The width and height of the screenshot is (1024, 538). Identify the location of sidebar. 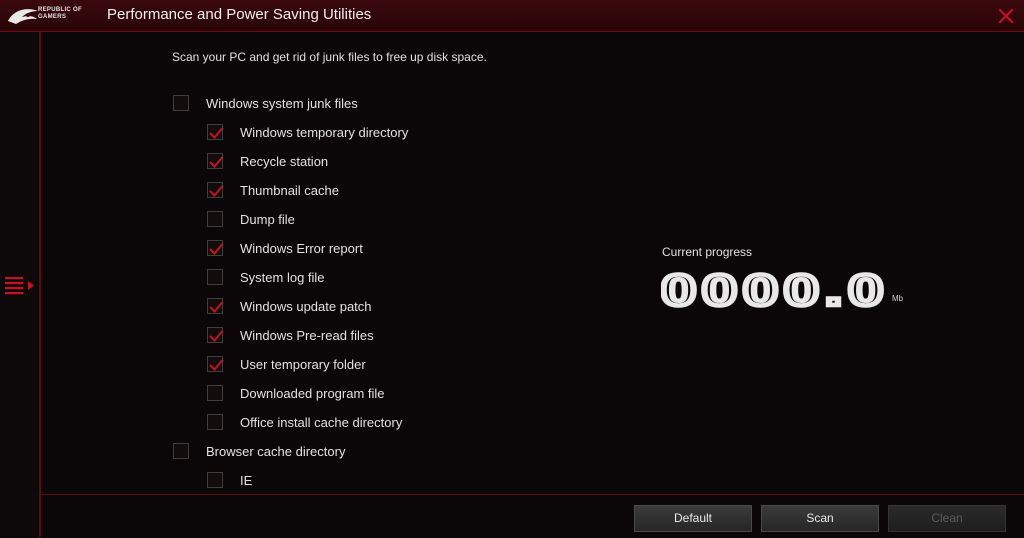
(20, 284).